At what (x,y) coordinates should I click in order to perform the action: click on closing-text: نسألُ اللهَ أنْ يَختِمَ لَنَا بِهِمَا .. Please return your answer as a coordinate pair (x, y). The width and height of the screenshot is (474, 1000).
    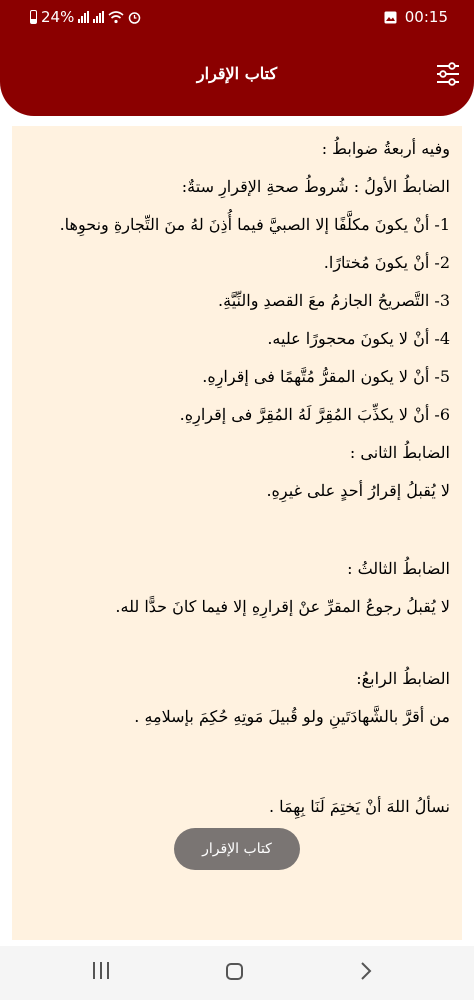
    Looking at the image, I should click on (359, 806).